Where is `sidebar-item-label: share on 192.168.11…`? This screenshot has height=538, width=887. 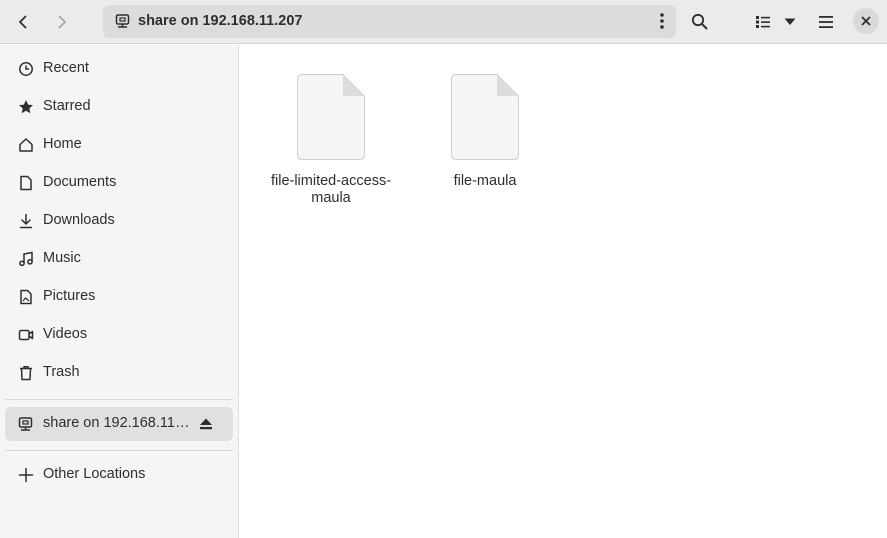 sidebar-item-label: share on 192.168.11… is located at coordinates (116, 423).